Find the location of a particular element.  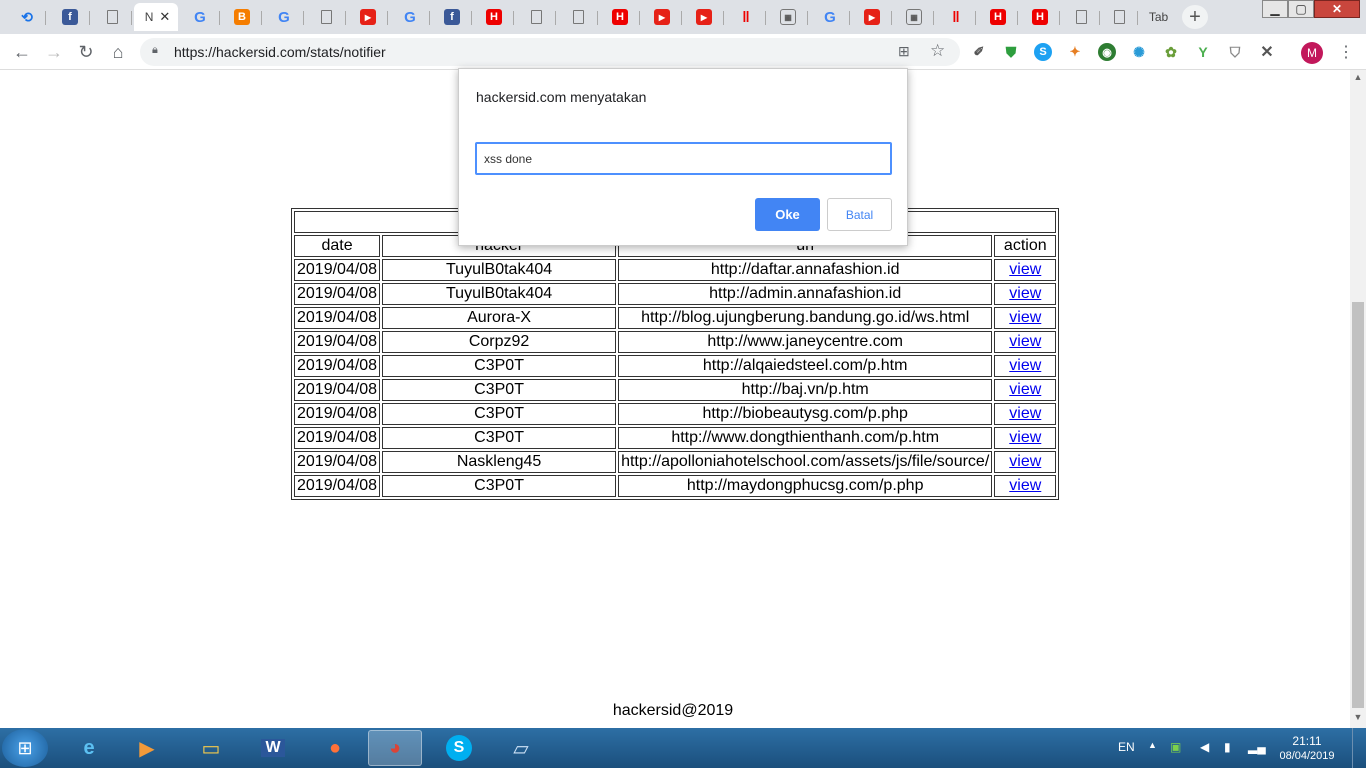

page-scrollbar: ▲ ▼ is located at coordinates (1358, 399).